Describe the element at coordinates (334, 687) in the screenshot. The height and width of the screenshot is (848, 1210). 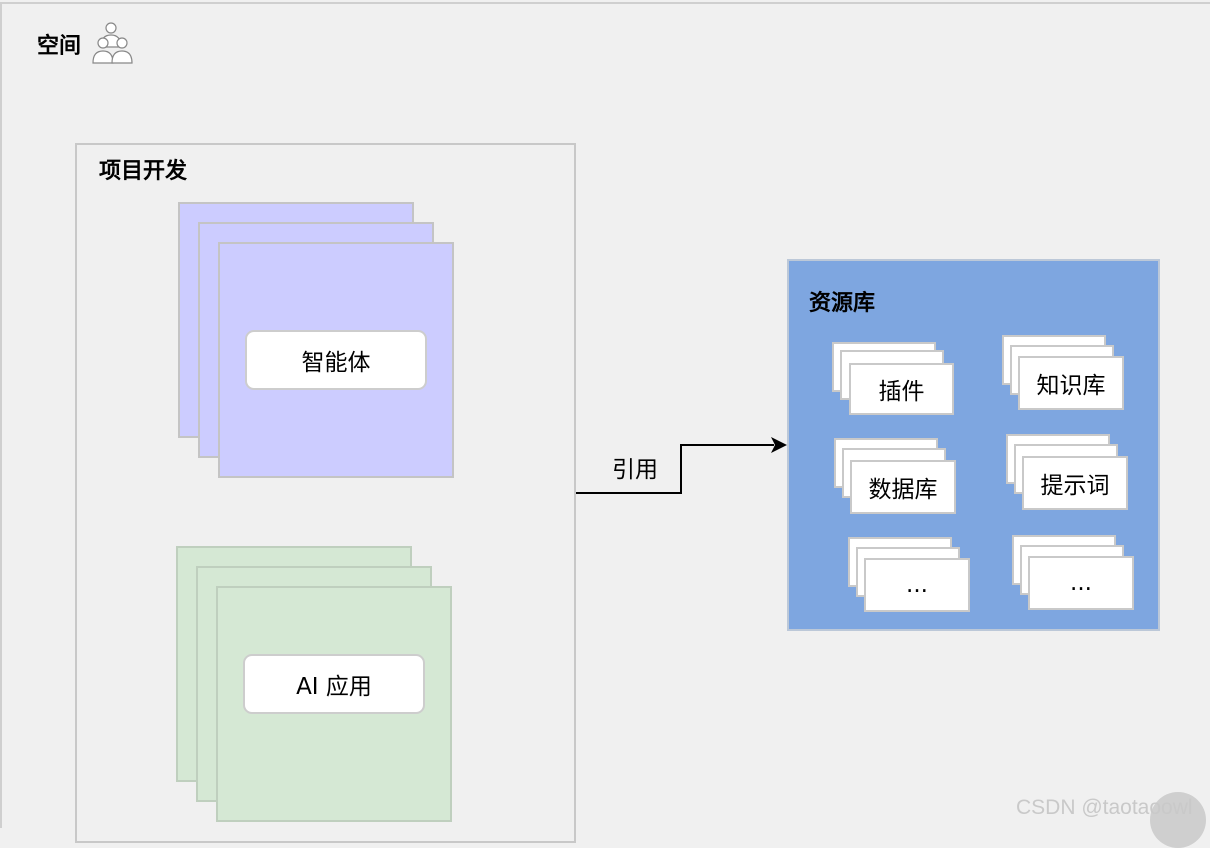
I see `app-label: AI 应用` at that location.